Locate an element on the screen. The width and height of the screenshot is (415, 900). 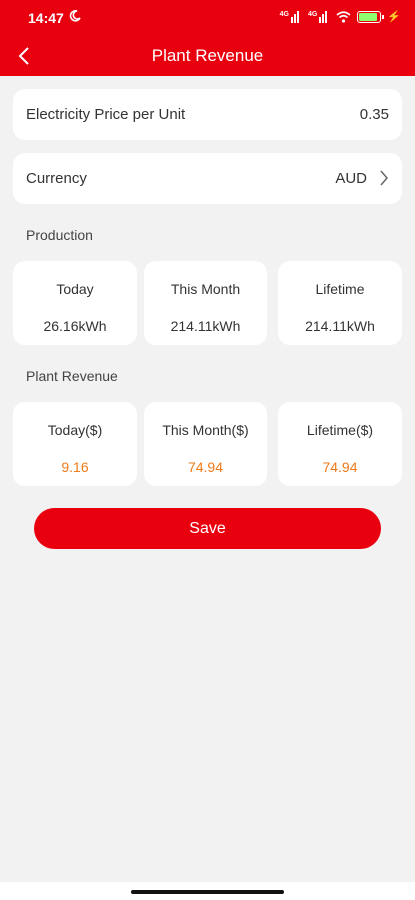
revenue-month-card: This Month($) 74.94 is located at coordinates (205, 444).